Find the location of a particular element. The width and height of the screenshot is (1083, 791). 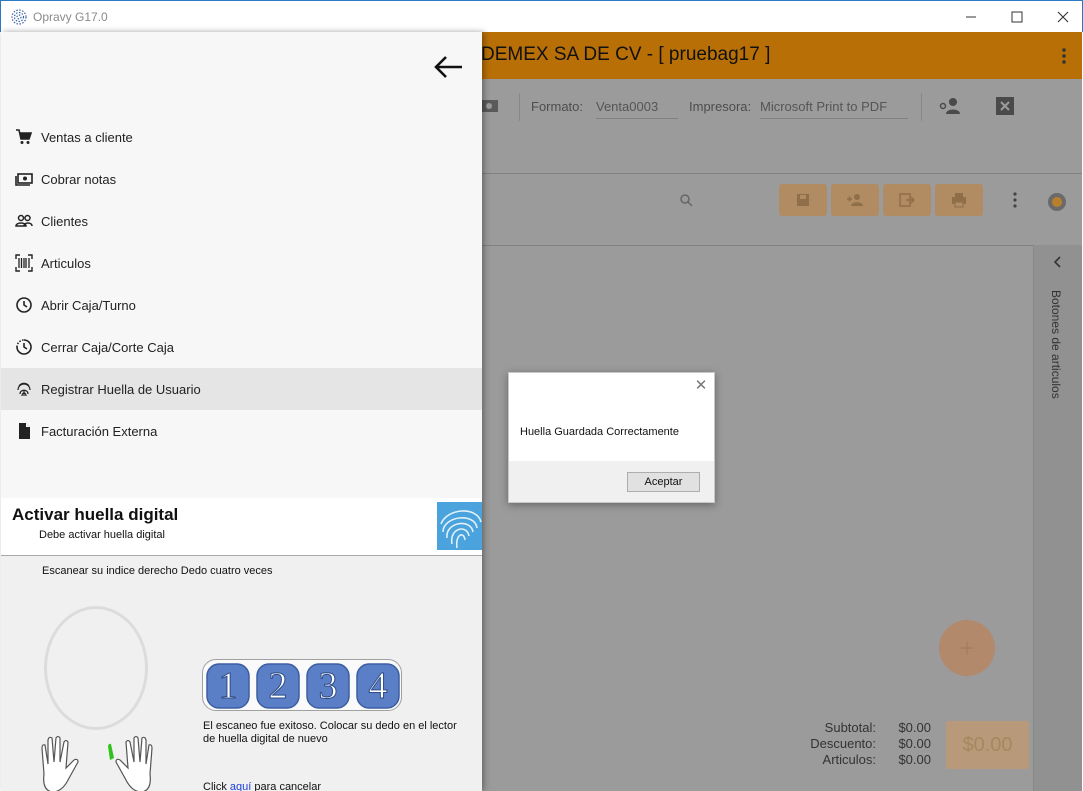

cancel-line: Click aquí para cancelar is located at coordinates (262, 786).